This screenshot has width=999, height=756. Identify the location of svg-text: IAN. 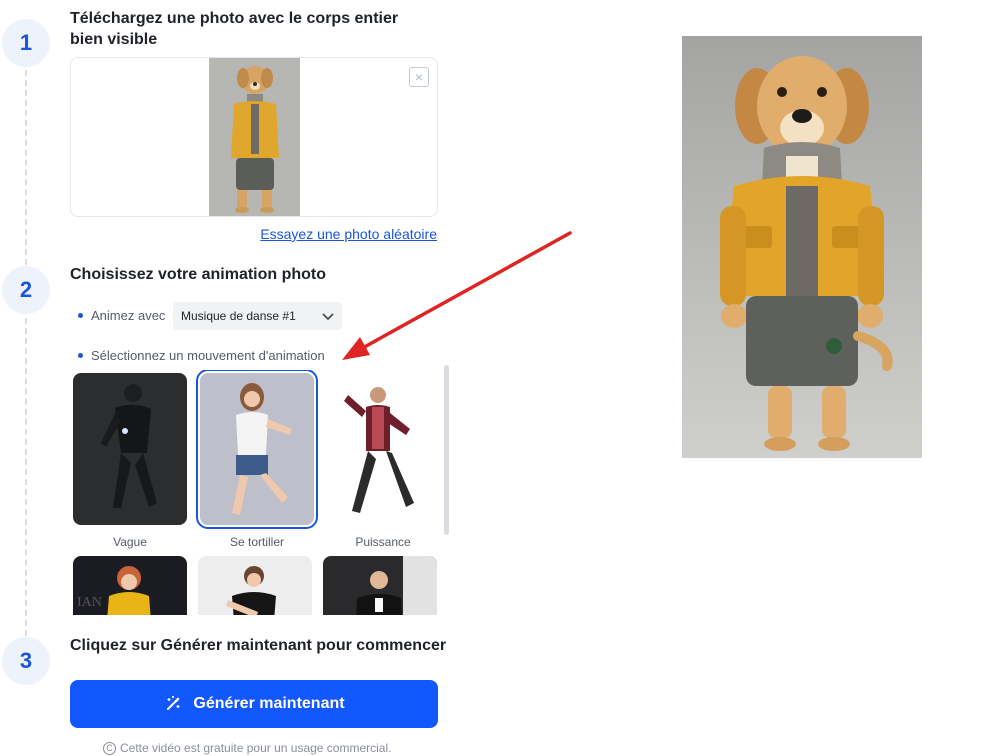
(89, 602).